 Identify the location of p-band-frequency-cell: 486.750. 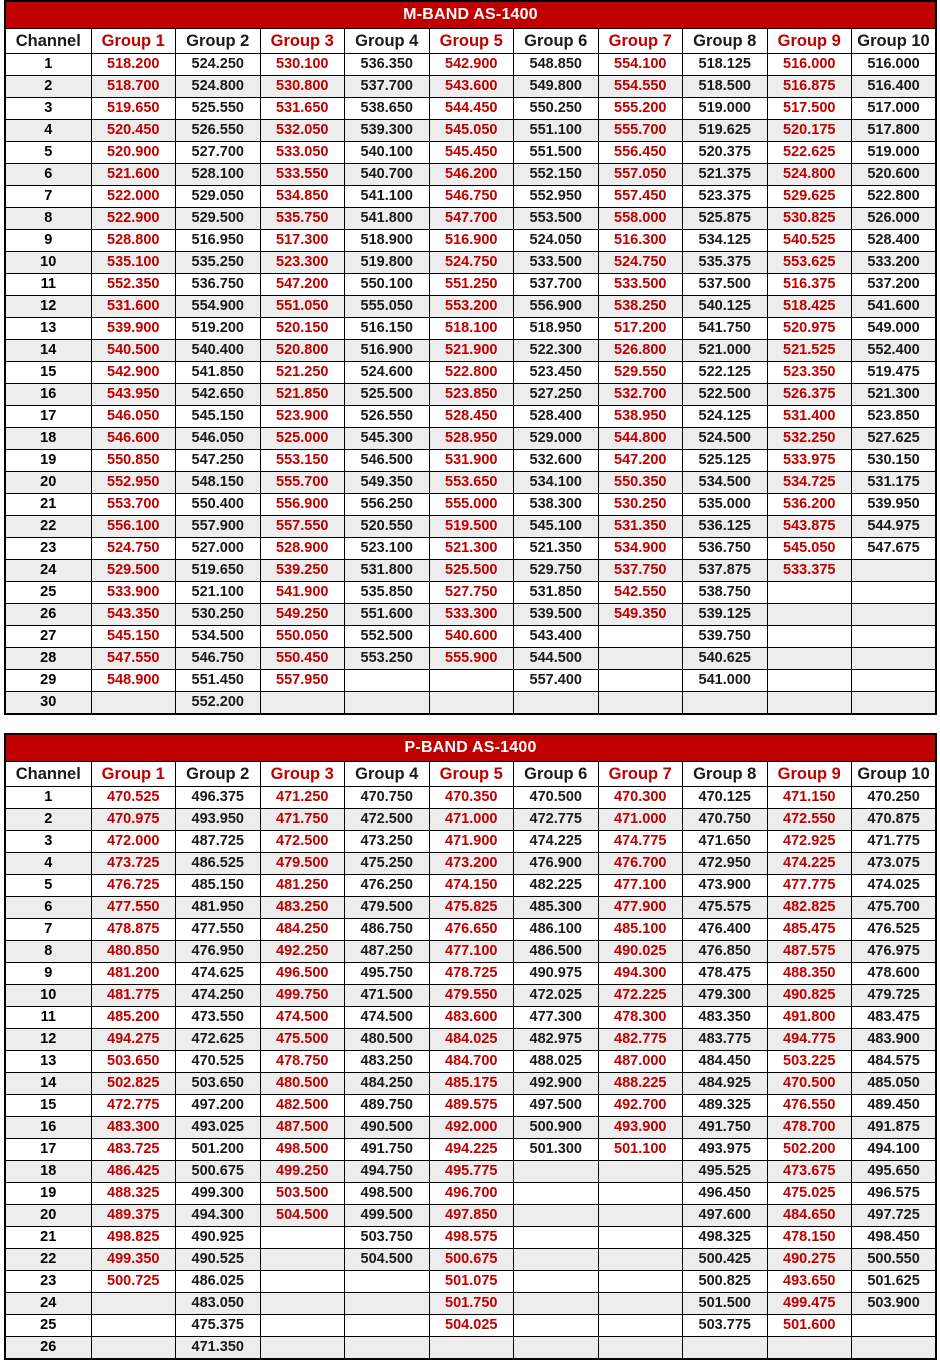
(387, 929).